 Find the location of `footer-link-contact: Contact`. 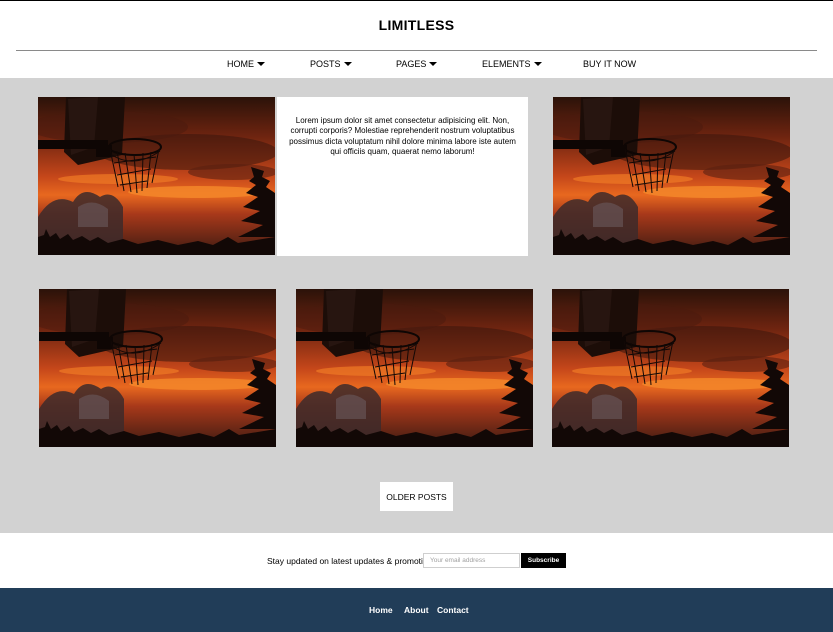

footer-link-contact: Contact is located at coordinates (453, 610).